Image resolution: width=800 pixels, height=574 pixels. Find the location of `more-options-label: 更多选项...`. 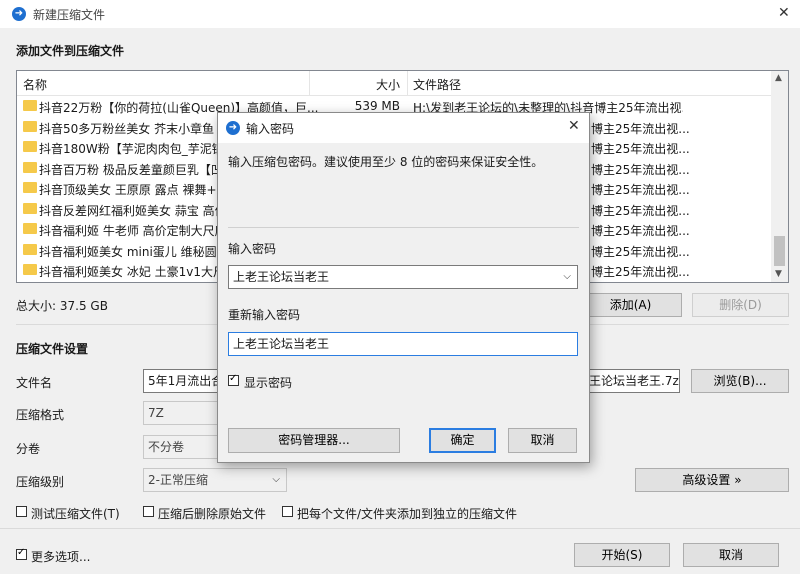

more-options-label: 更多选项... is located at coordinates (60, 556).